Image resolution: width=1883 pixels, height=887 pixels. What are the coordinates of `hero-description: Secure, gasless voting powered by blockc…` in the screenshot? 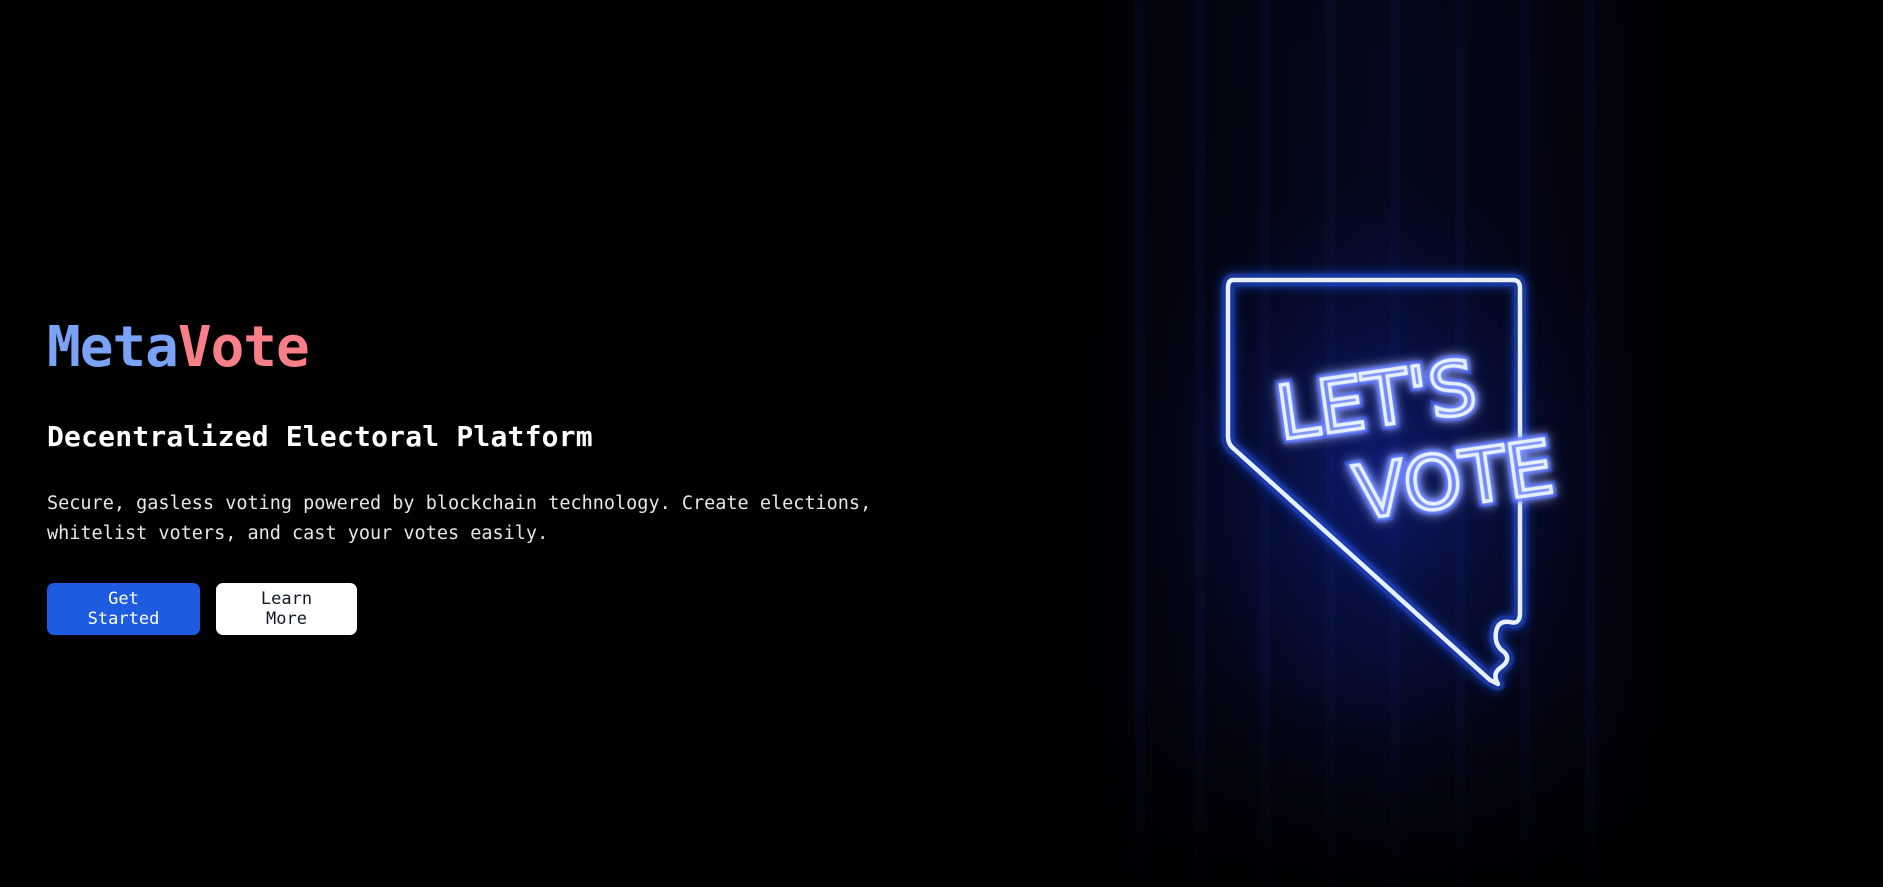 It's located at (459, 518).